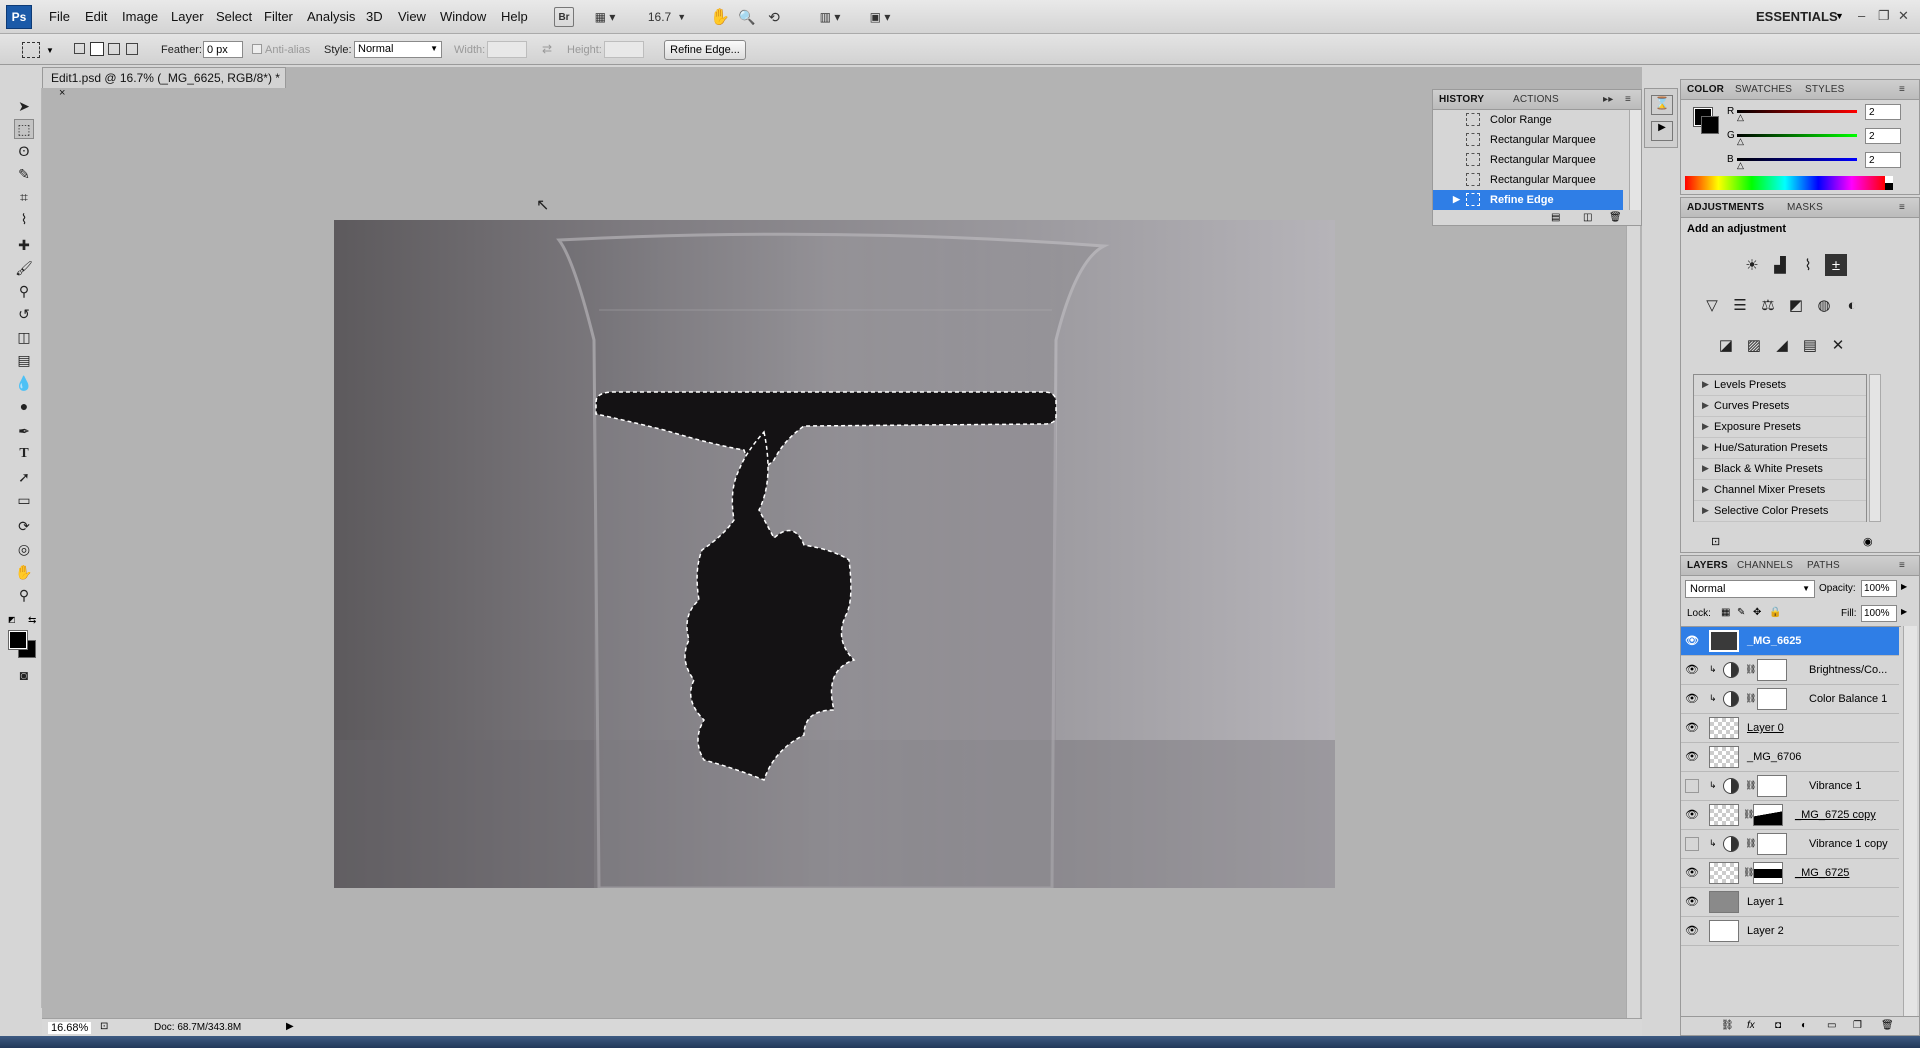 Image resolution: width=1920 pixels, height=1048 pixels. I want to click on clone-stamp-tool-icon: ⚲, so click(24, 291).